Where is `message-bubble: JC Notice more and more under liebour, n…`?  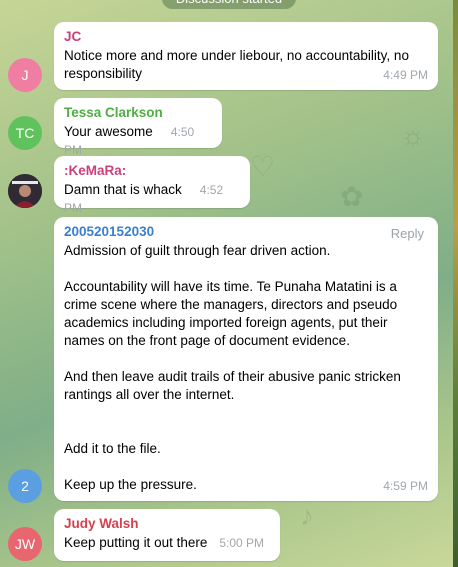 message-bubble: JC Notice more and more under liebour, n… is located at coordinates (246, 56).